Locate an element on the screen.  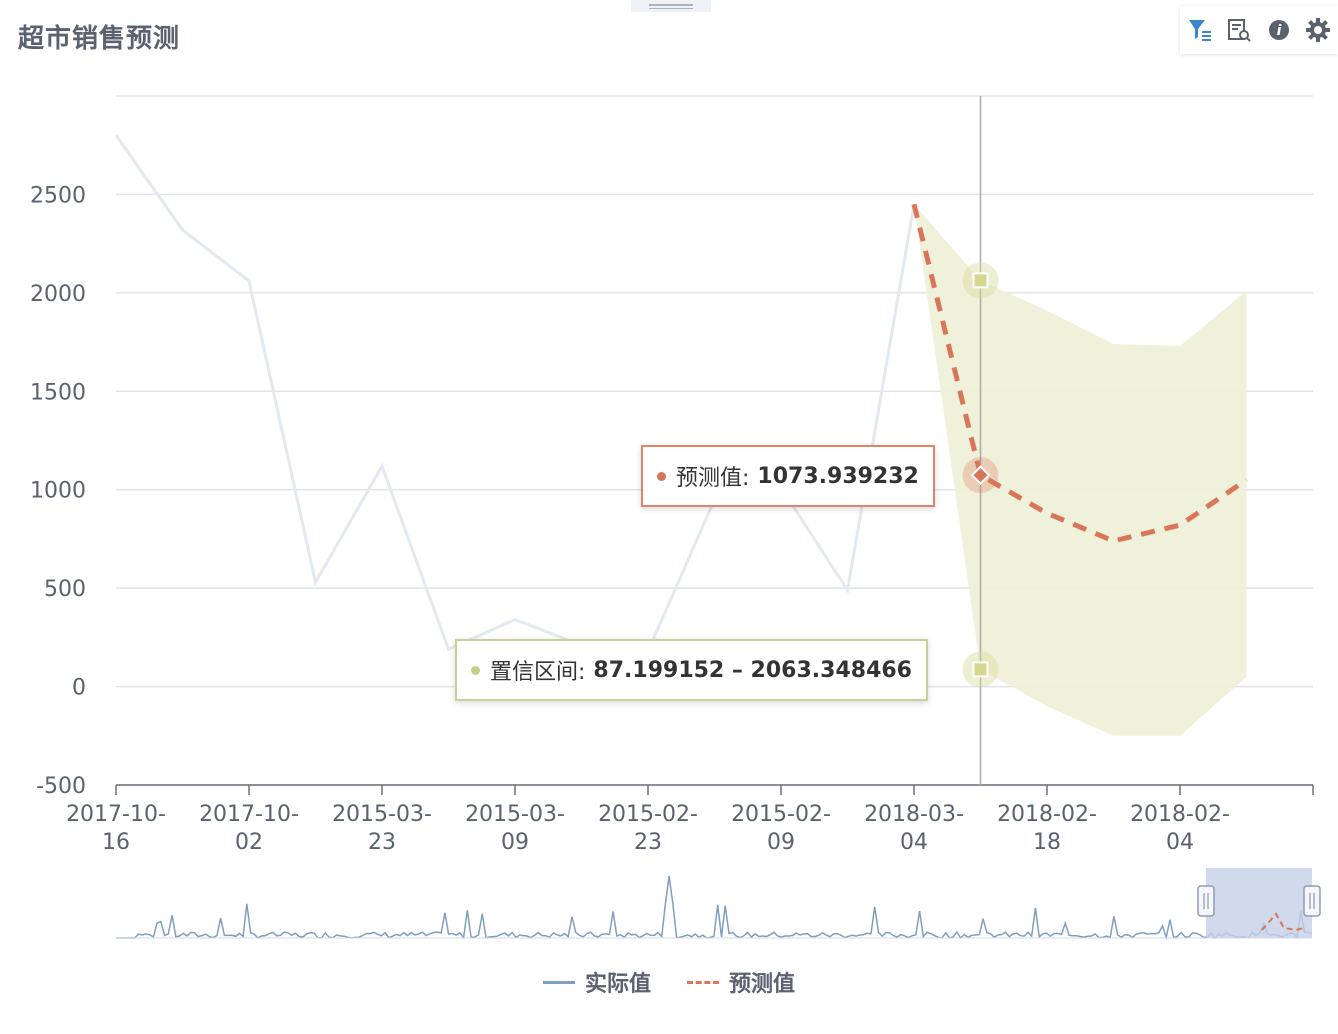
y-tick-label: -500 is located at coordinates (61, 786).